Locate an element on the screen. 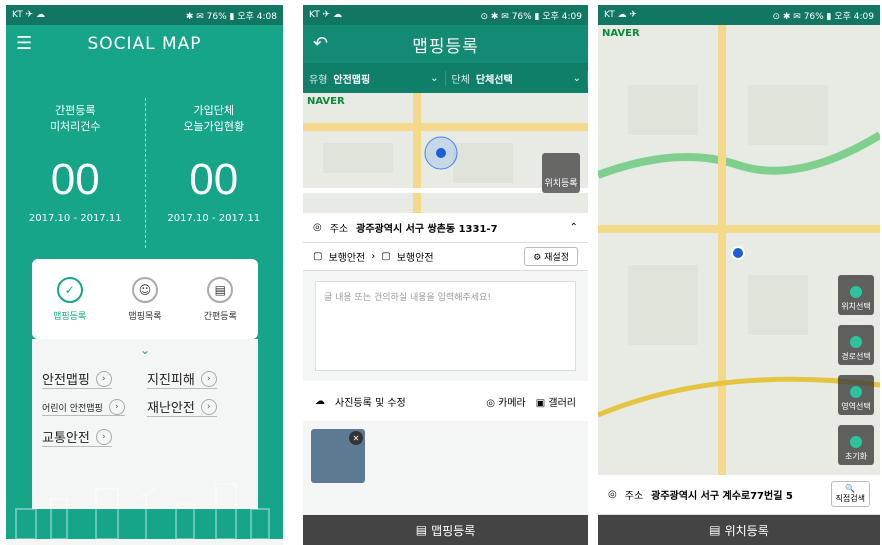 The image size is (882, 545). category-from: 보행안전 is located at coordinates (347, 258).